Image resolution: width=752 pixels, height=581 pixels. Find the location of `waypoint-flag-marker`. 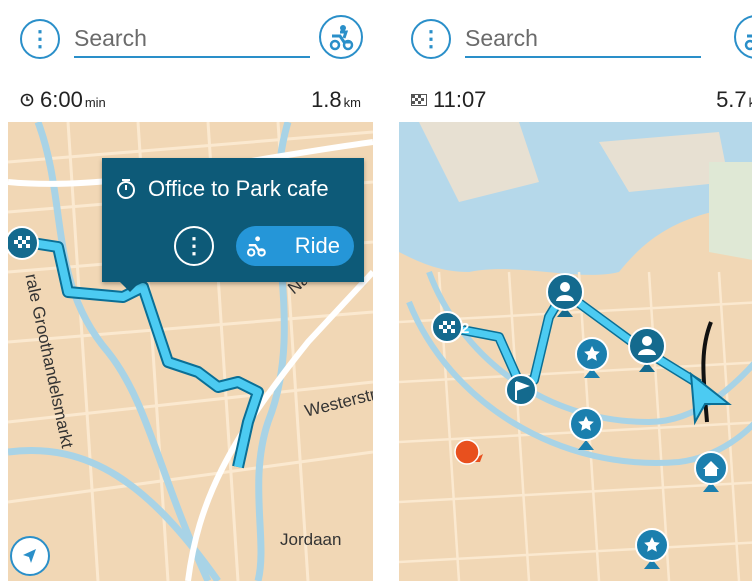

waypoint-flag-marker is located at coordinates (521, 390).